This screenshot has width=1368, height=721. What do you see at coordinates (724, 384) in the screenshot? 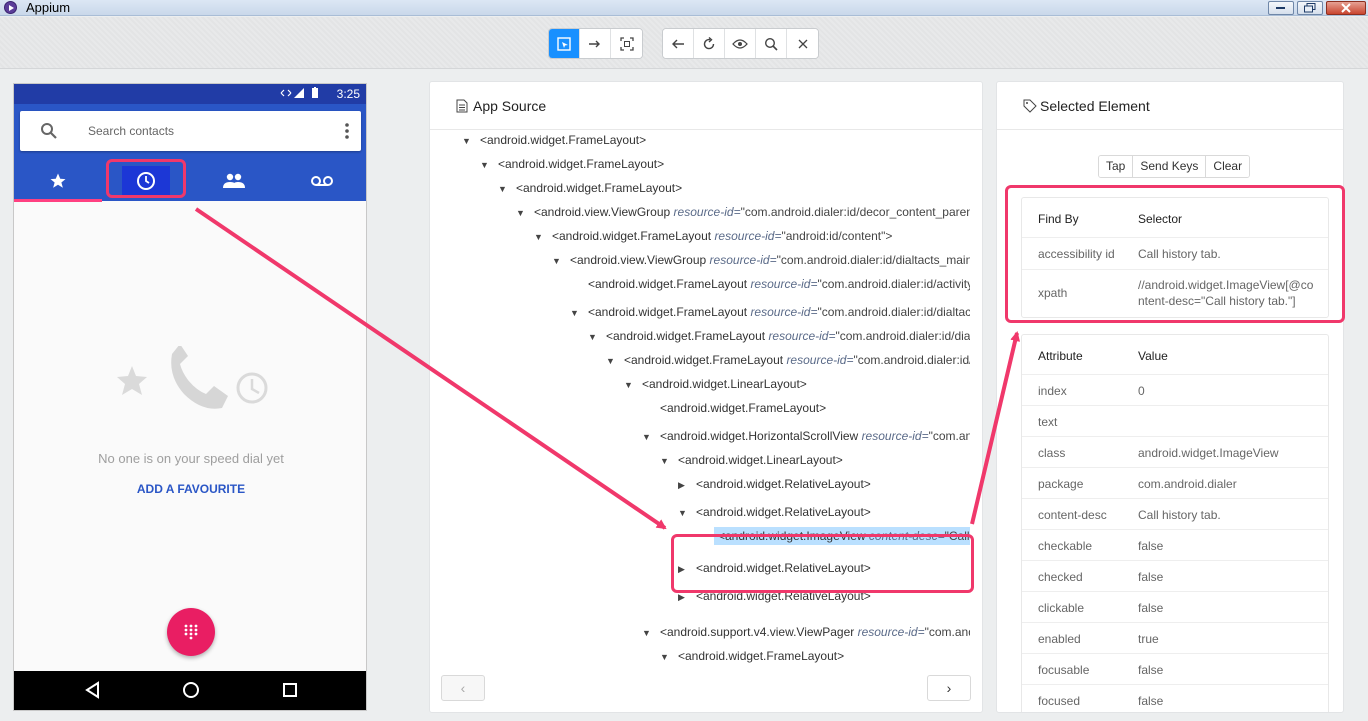
I see `tree-node-label: <android.widget.LinearLayout>` at bounding box center [724, 384].